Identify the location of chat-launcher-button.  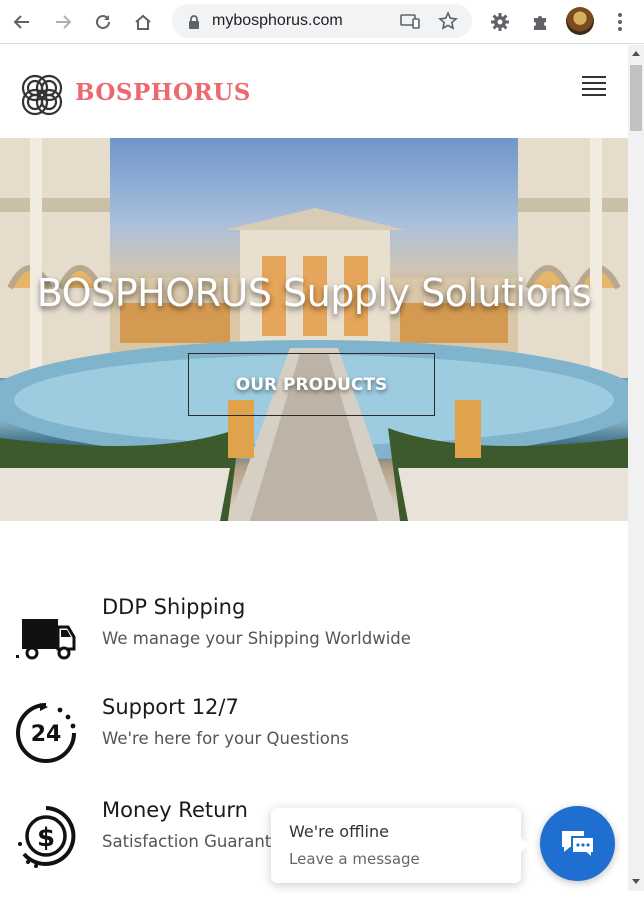
(577, 843).